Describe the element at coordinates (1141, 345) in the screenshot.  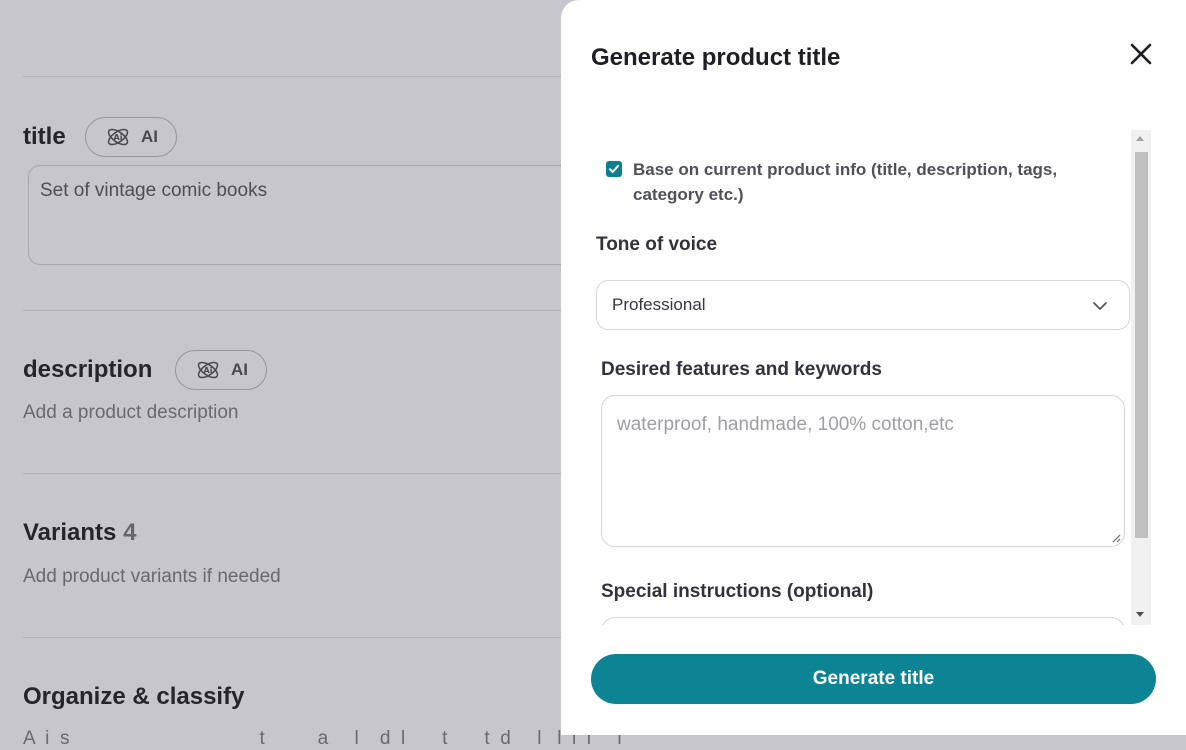
I see `scrollbar-thumb` at that location.